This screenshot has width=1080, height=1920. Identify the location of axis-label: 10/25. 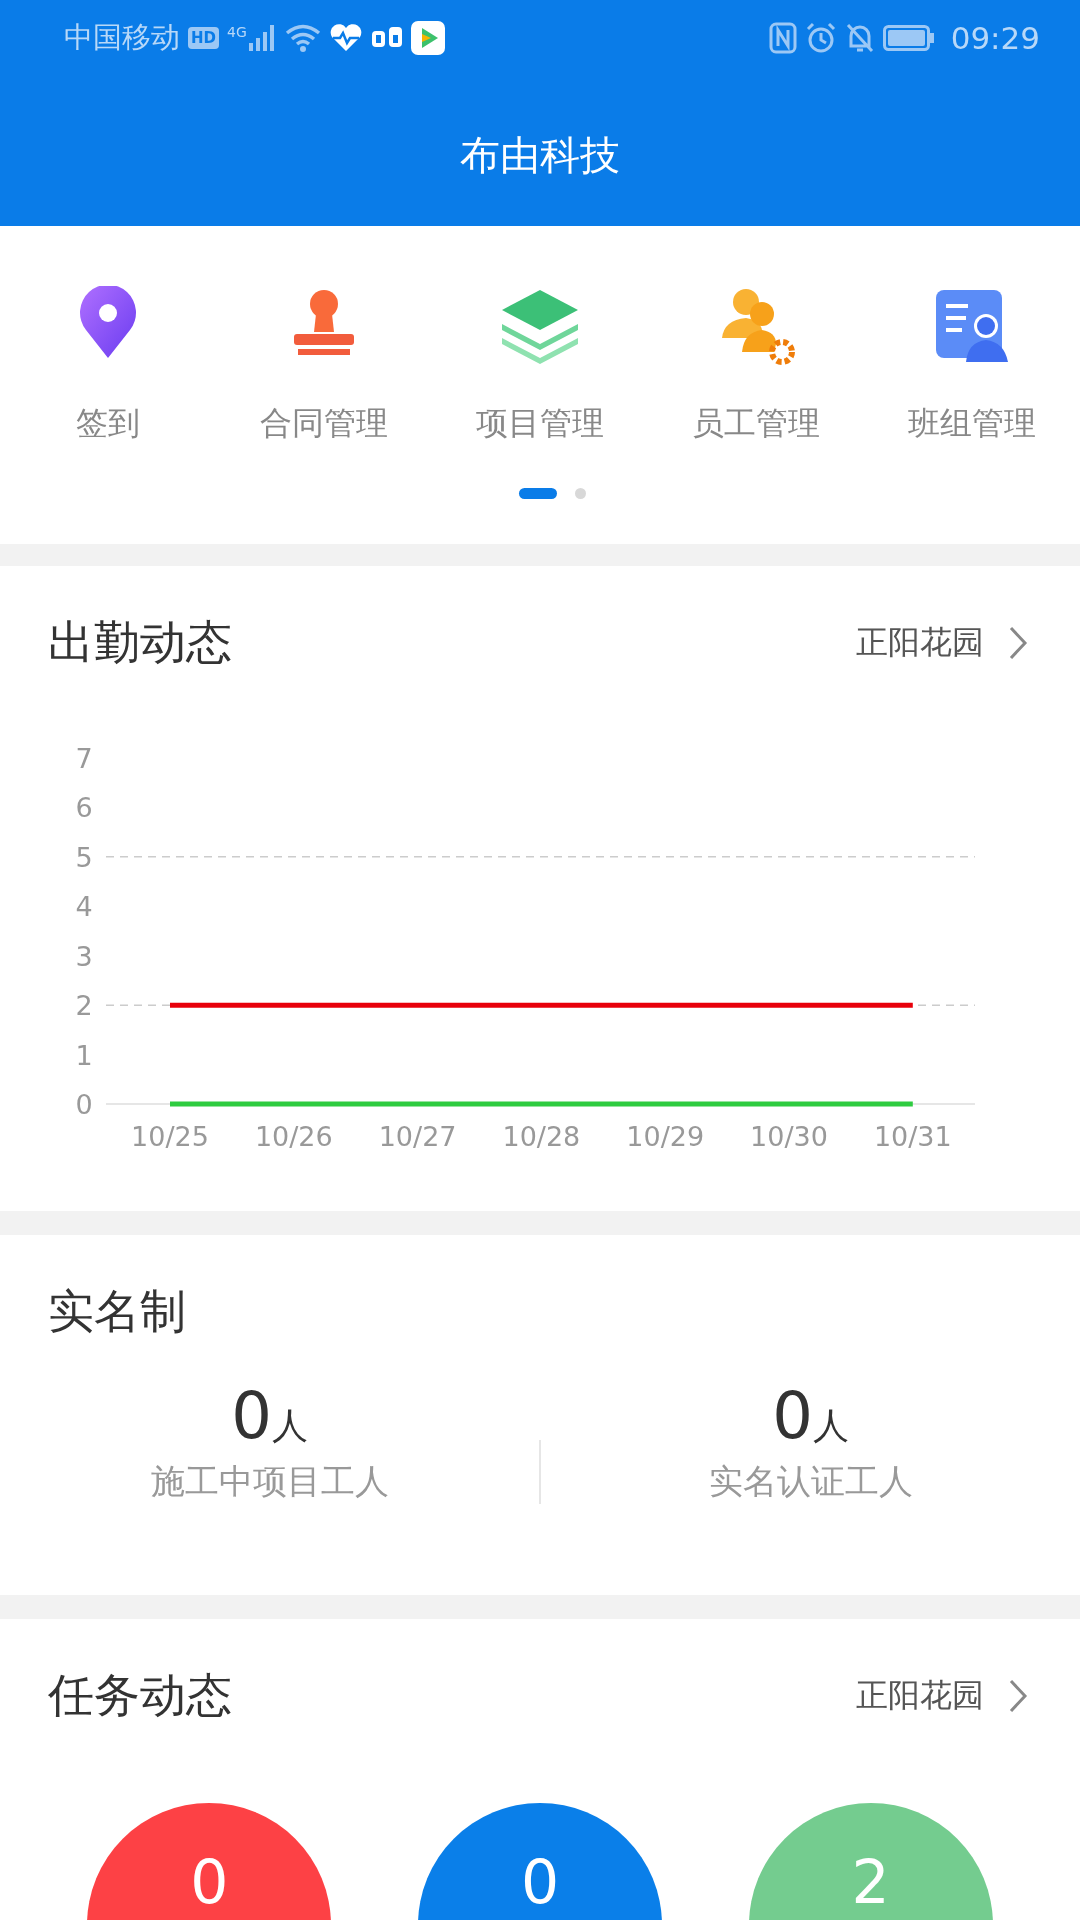
(170, 1136).